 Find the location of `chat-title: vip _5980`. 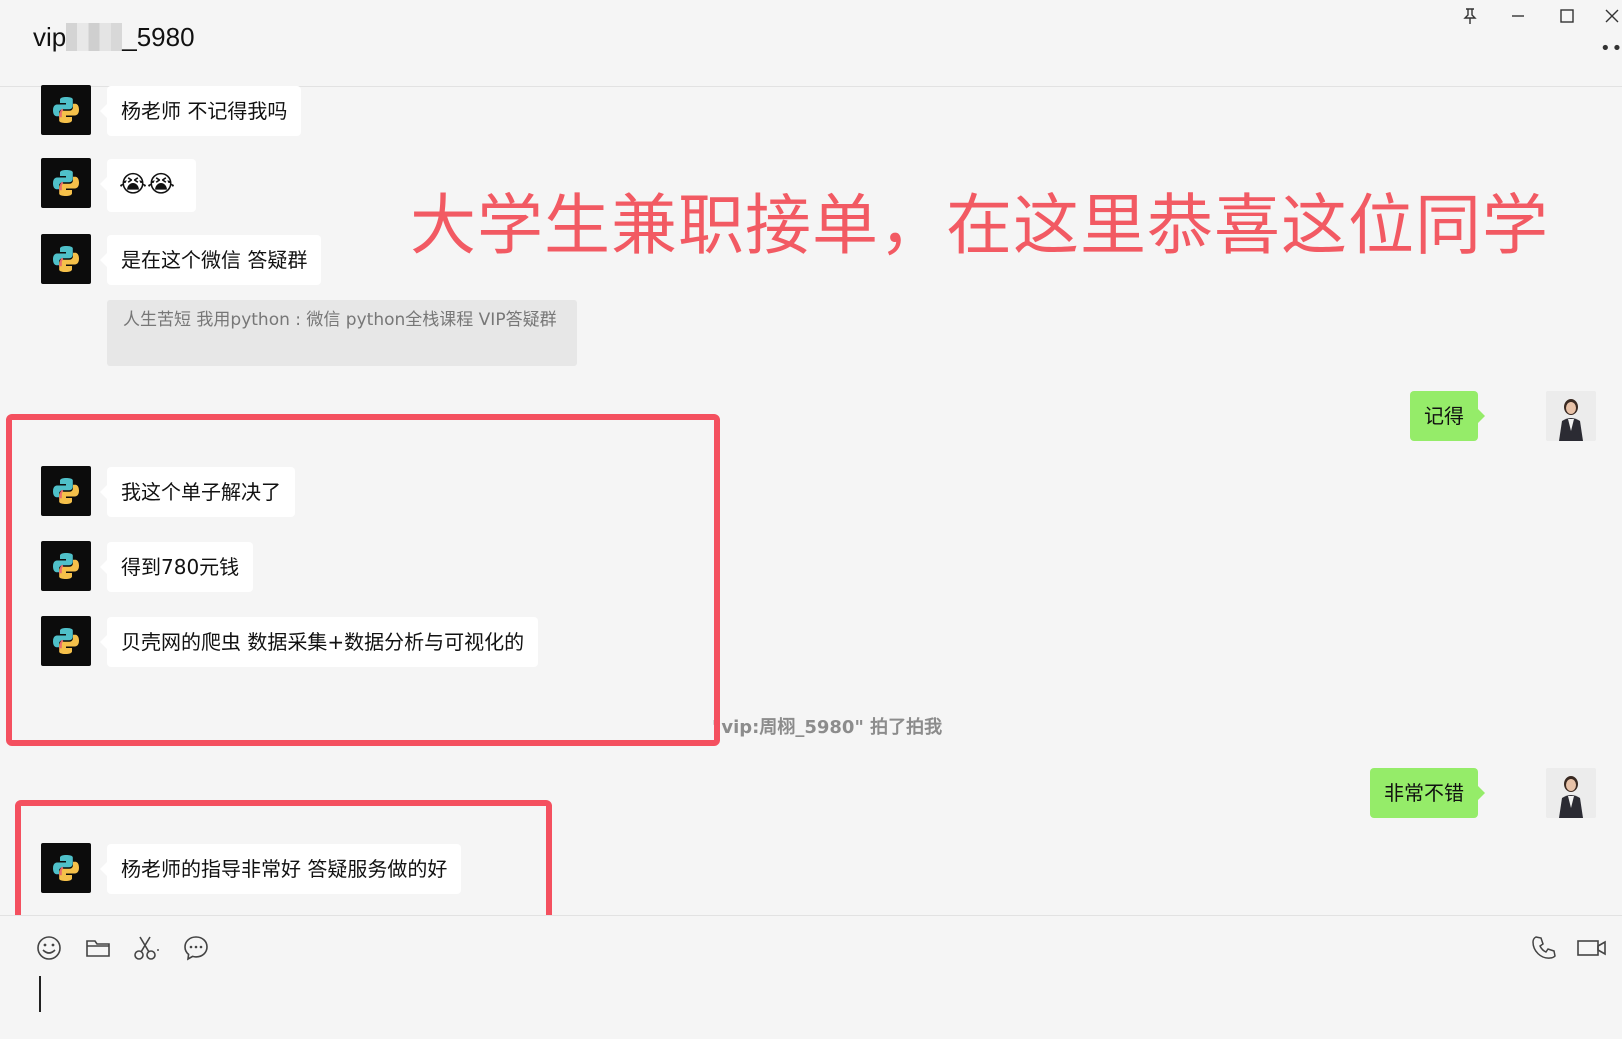

chat-title: vip _5980 is located at coordinates (114, 37).